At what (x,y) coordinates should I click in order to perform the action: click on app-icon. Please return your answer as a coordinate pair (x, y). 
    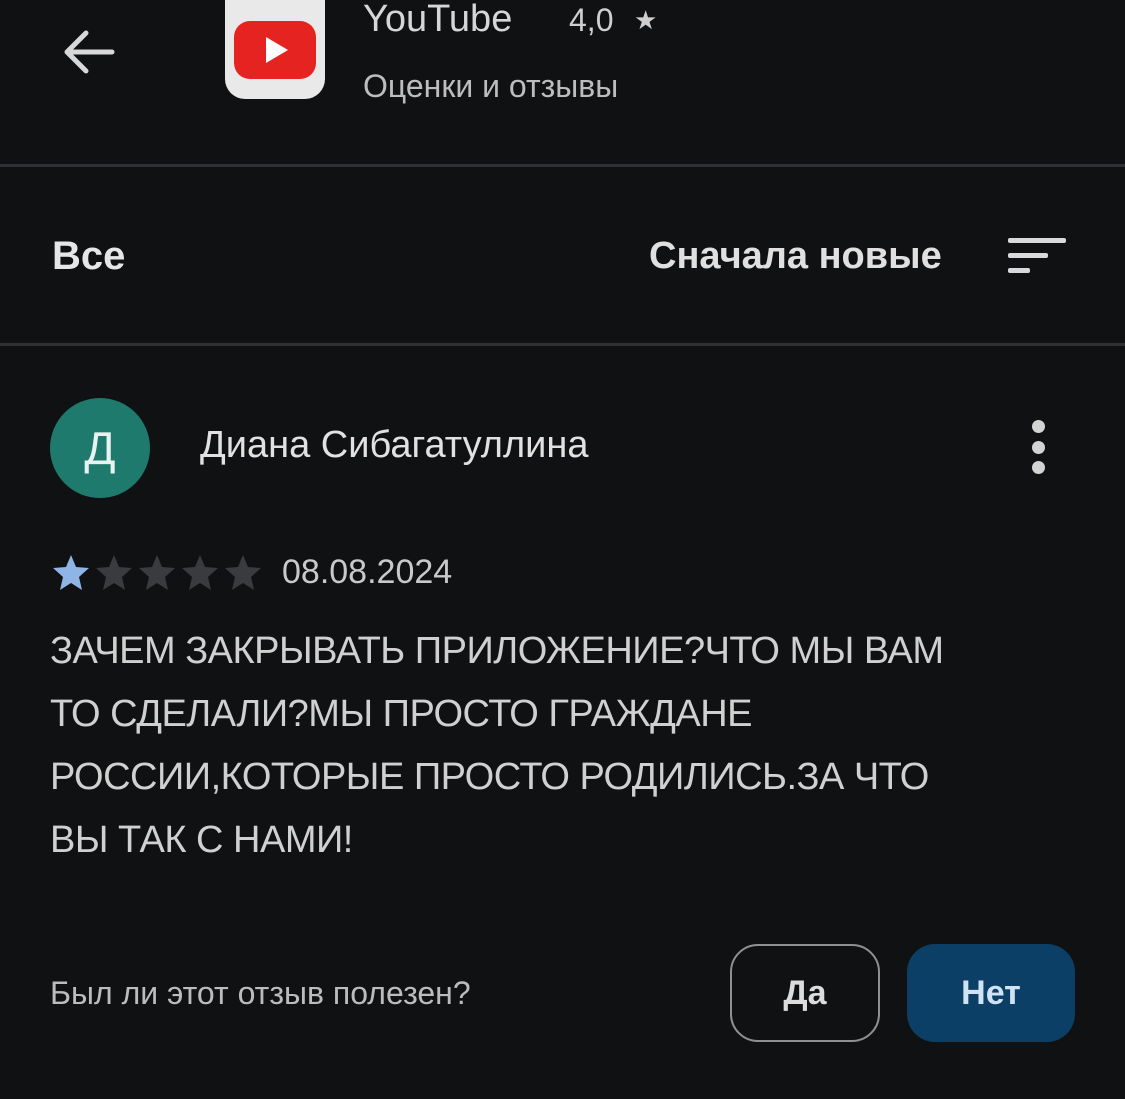
    Looking at the image, I should click on (275, 49).